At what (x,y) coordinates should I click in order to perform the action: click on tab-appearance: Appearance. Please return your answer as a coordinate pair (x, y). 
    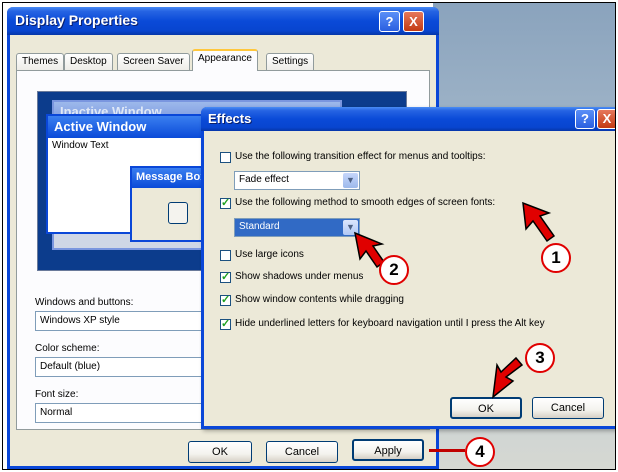
    Looking at the image, I should click on (225, 60).